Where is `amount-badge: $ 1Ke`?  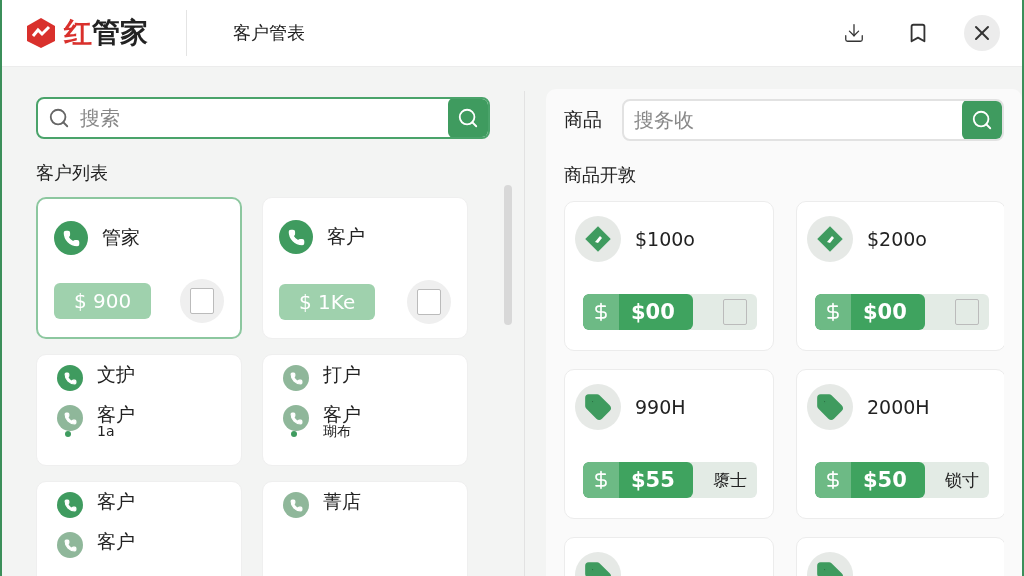
amount-badge: $ 1Ke is located at coordinates (327, 302).